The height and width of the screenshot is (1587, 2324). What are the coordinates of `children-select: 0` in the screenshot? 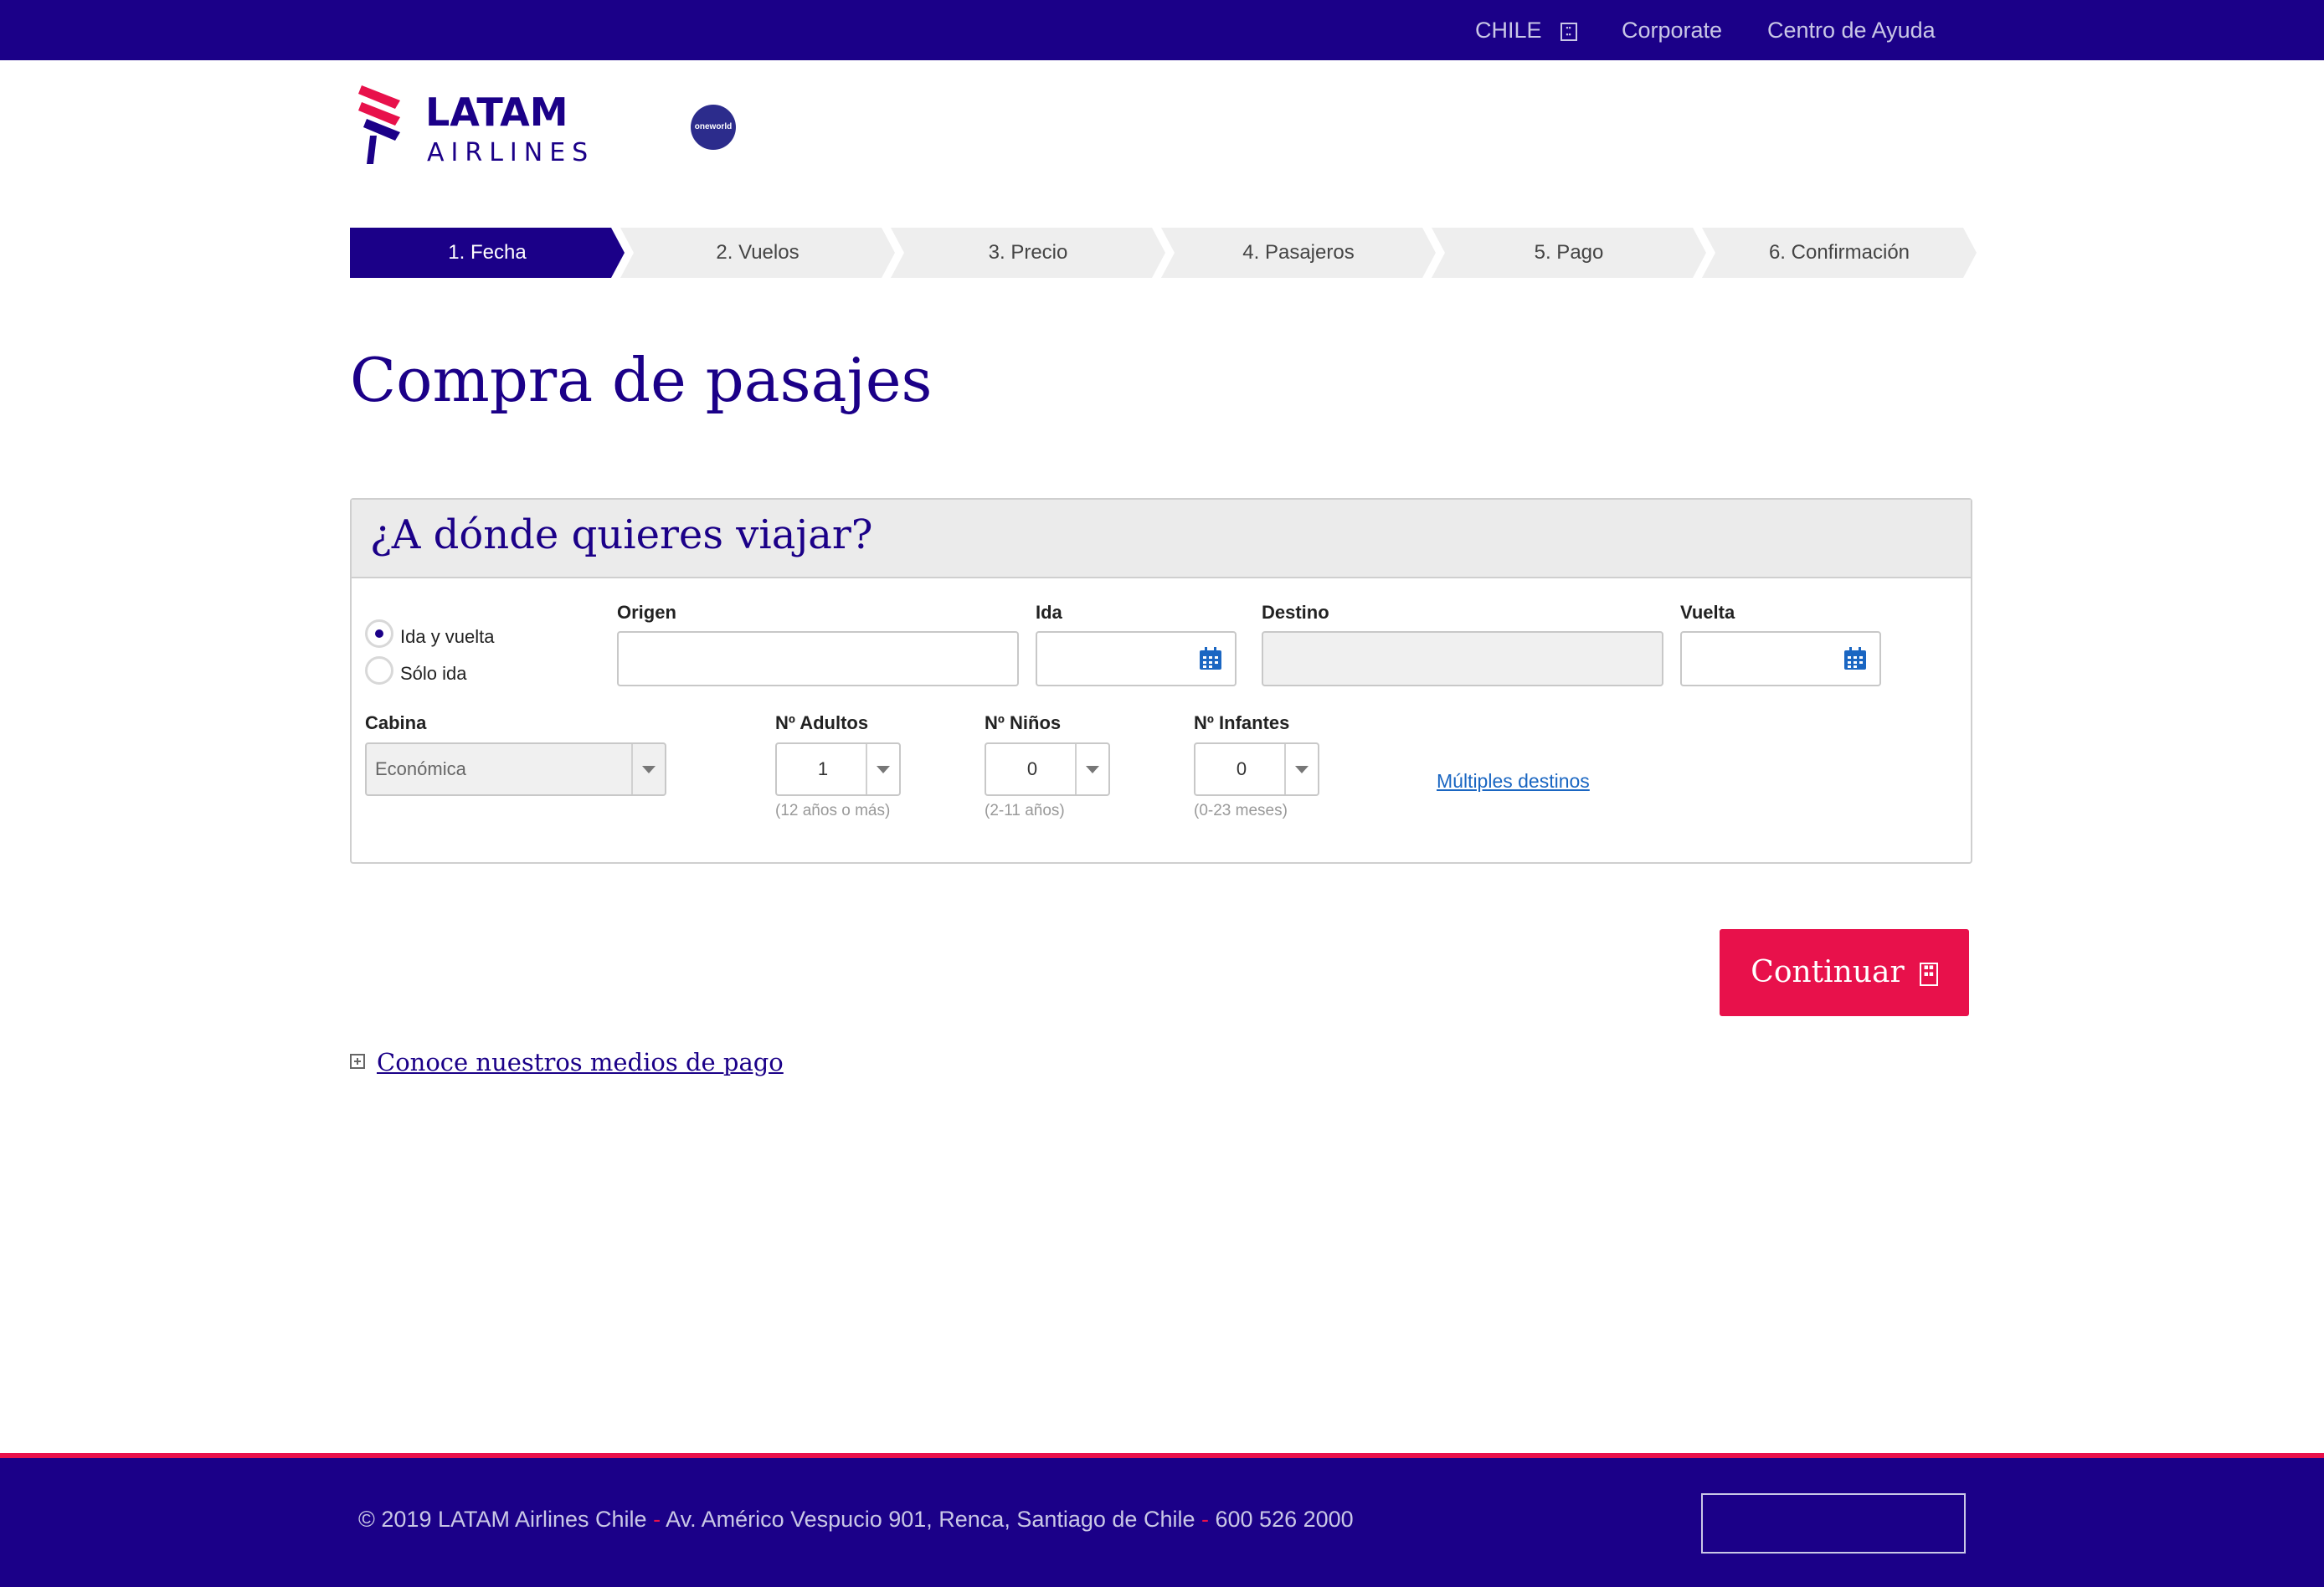 It's located at (1047, 769).